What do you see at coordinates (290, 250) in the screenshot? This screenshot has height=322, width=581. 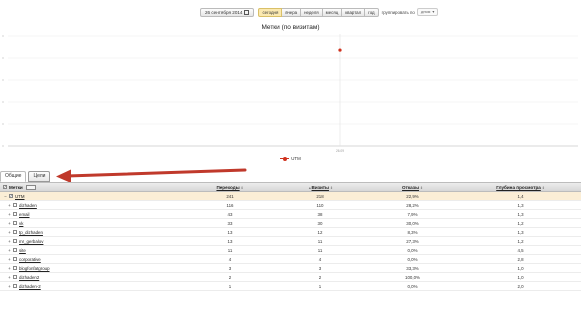 I see `table-row: + site 11 11 0,0% 4,5` at bounding box center [290, 250].